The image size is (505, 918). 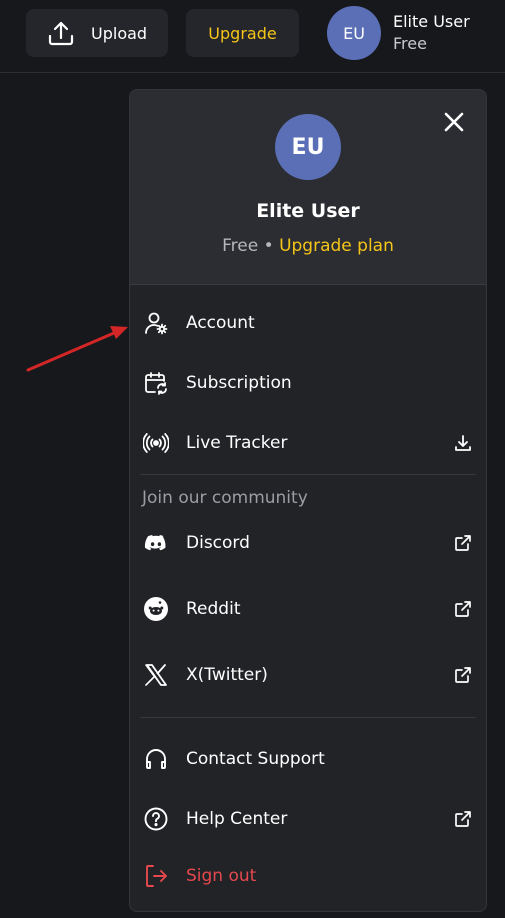 What do you see at coordinates (225, 498) in the screenshot?
I see `community-section-label: Join our community` at bounding box center [225, 498].